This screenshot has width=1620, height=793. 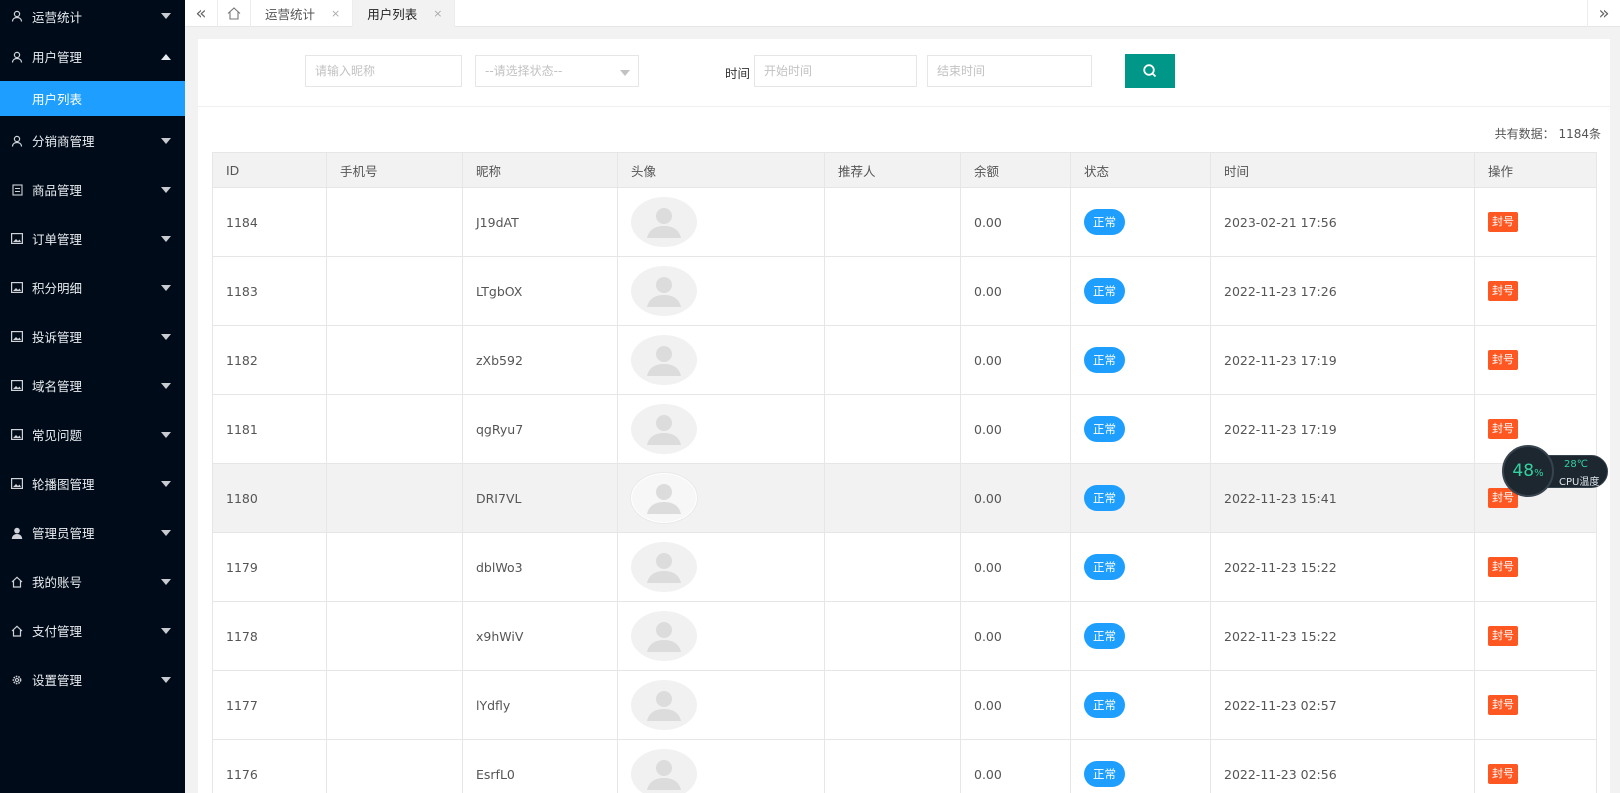 I want to click on sidebar-item-label: 订单管理, so click(x=57, y=239).